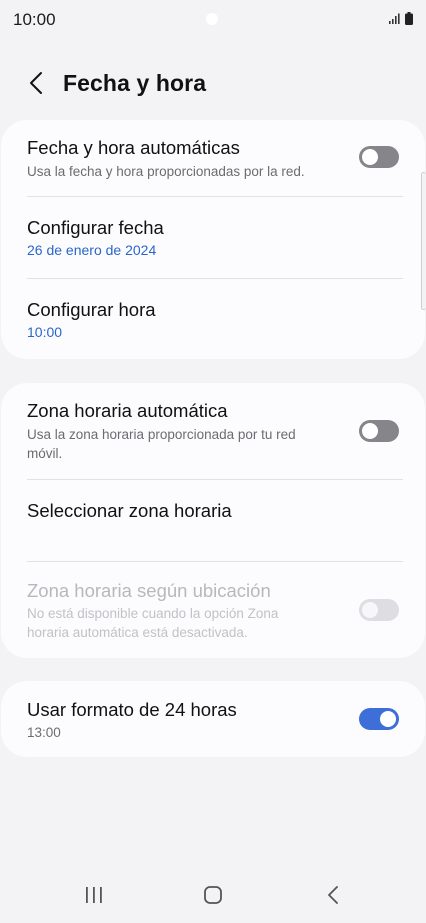 The height and width of the screenshot is (923, 426). Describe the element at coordinates (409, 21) in the screenshot. I see `battery-icon` at that location.